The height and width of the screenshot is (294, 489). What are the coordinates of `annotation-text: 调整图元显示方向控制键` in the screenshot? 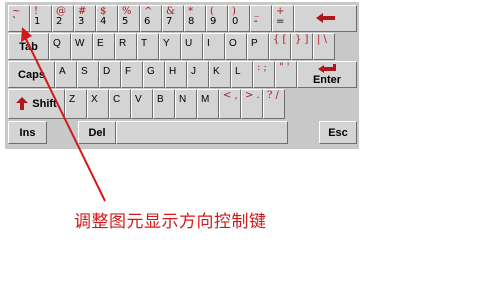 It's located at (170, 222).